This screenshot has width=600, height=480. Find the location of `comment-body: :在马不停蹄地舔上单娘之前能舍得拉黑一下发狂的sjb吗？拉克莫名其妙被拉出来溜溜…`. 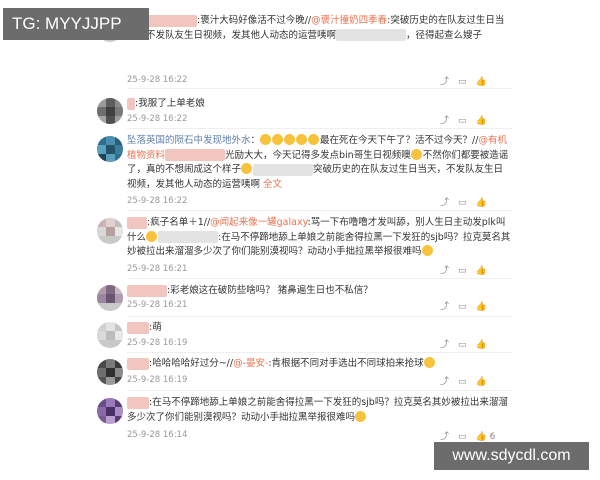

comment-body: :在马不停蹄地舔上单娘之前能舍得拉黑一下发狂的sjb吗？拉克莫名其妙被拉出来溜溜… is located at coordinates (317, 410).